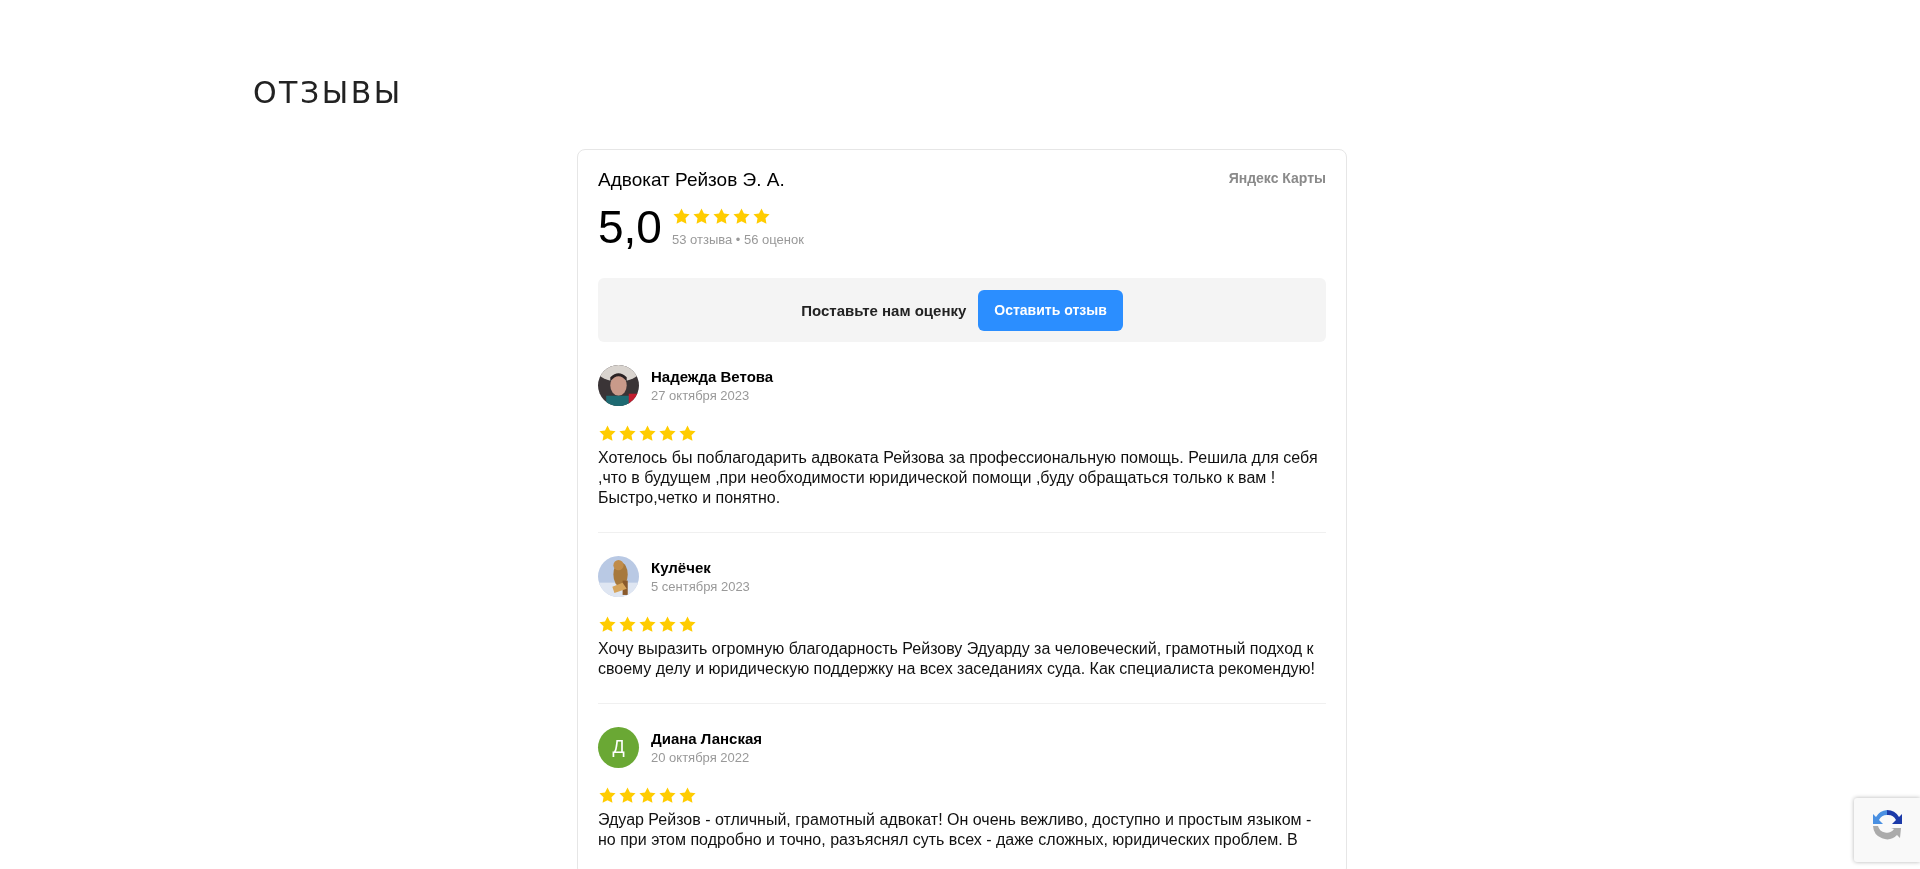 Image resolution: width=1920 pixels, height=869 pixels. Describe the element at coordinates (1277, 178) in the screenshot. I see `source-link: Яндекс Карты` at that location.